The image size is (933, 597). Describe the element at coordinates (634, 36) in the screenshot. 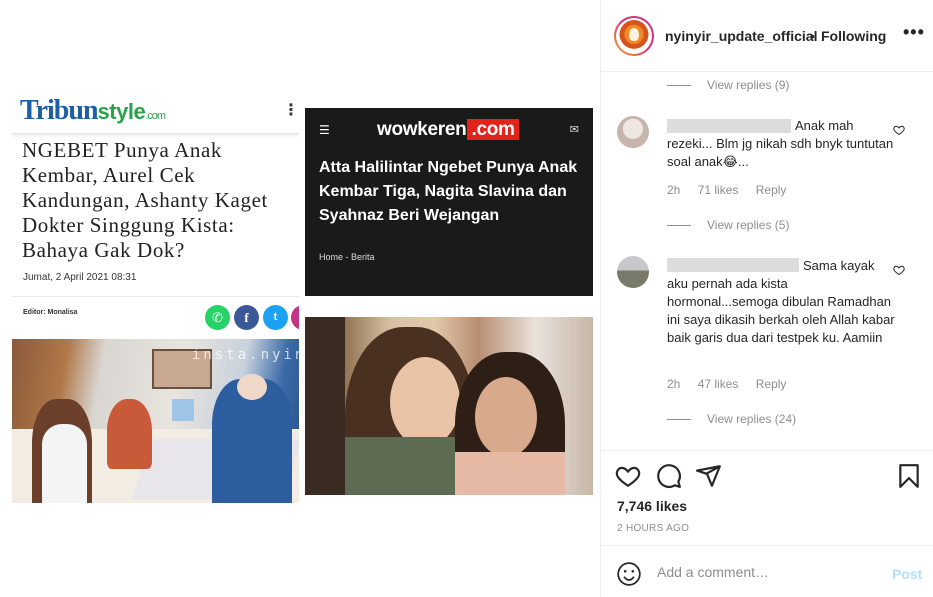

I see `profile-avatar` at that location.